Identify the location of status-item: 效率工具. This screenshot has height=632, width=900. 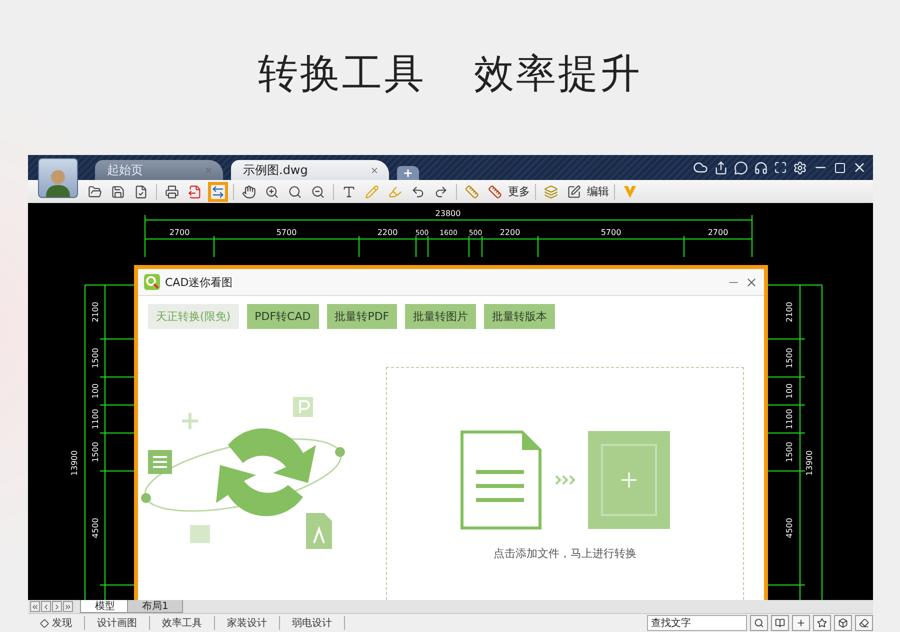
(182, 623).